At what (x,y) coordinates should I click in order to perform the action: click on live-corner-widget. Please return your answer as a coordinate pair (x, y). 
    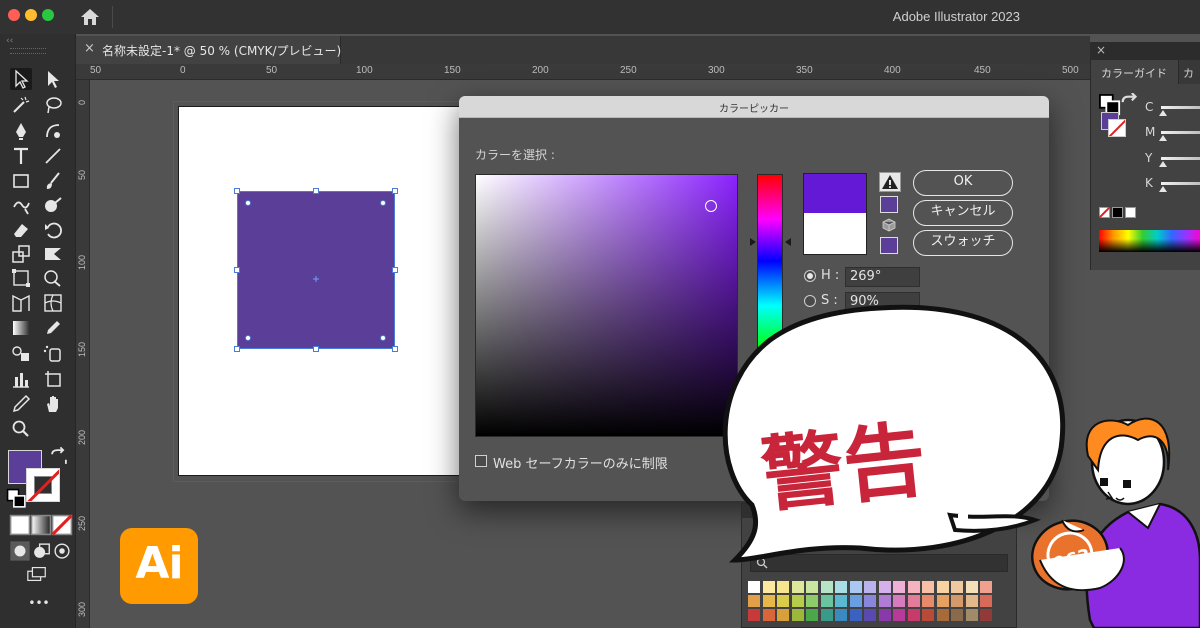
    Looking at the image, I should click on (248, 338).